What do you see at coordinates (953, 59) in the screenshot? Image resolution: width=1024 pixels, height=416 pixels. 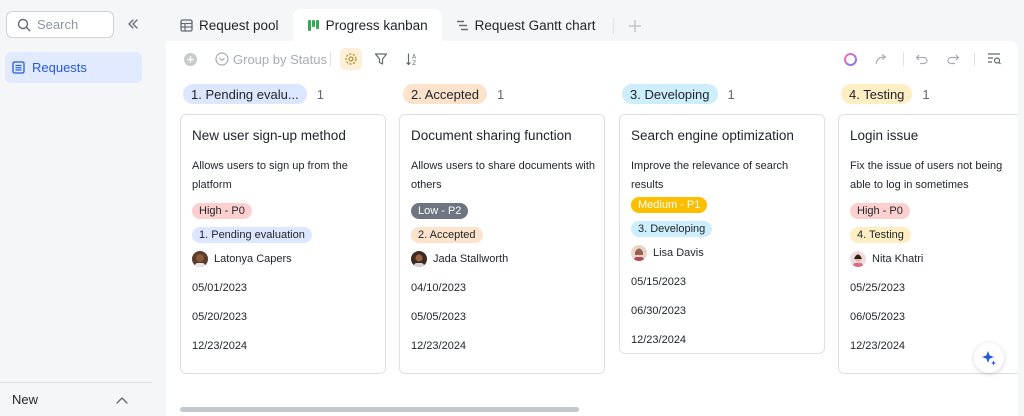 I see `redo-button` at bounding box center [953, 59].